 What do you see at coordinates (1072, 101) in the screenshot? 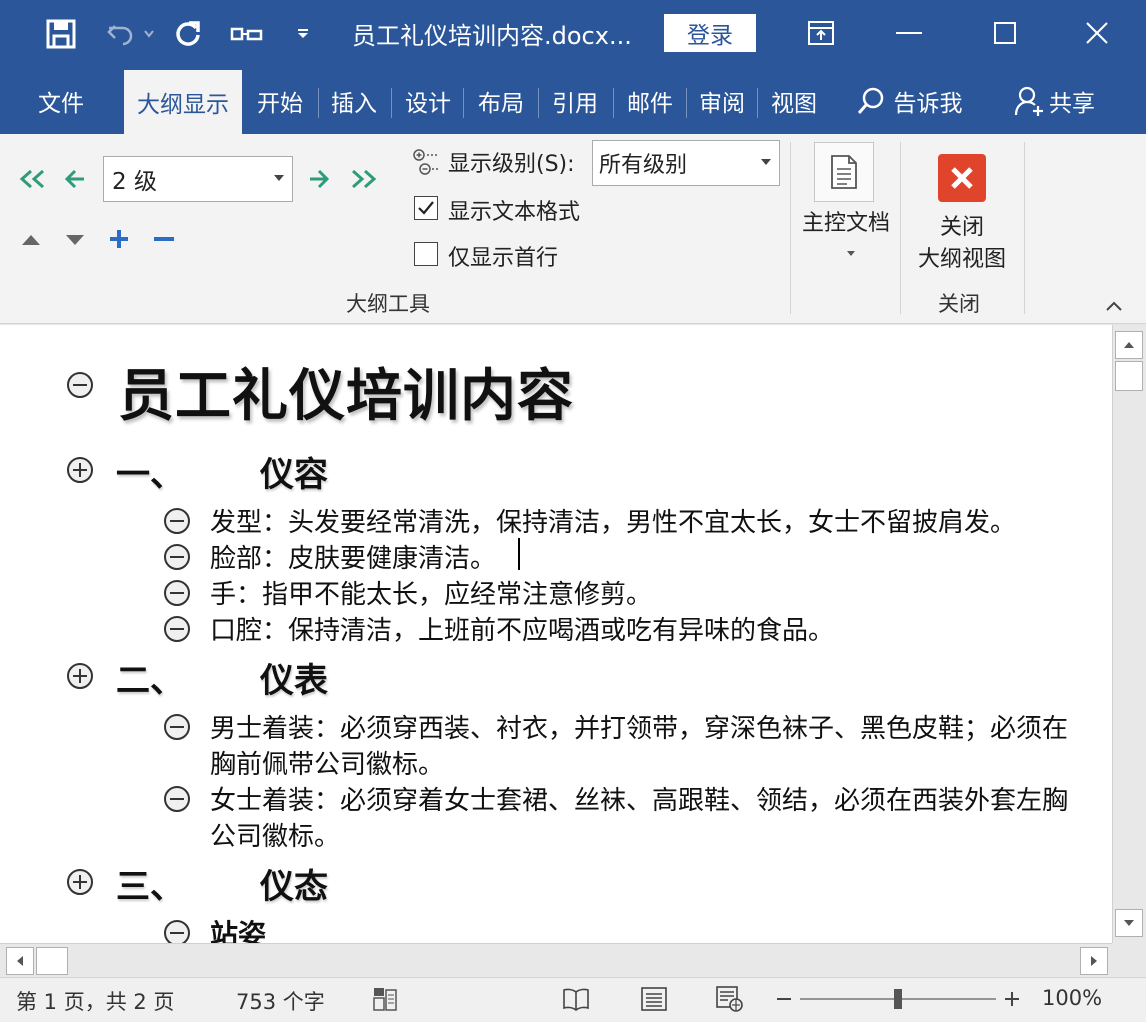
I see `share-label: 共享` at bounding box center [1072, 101].